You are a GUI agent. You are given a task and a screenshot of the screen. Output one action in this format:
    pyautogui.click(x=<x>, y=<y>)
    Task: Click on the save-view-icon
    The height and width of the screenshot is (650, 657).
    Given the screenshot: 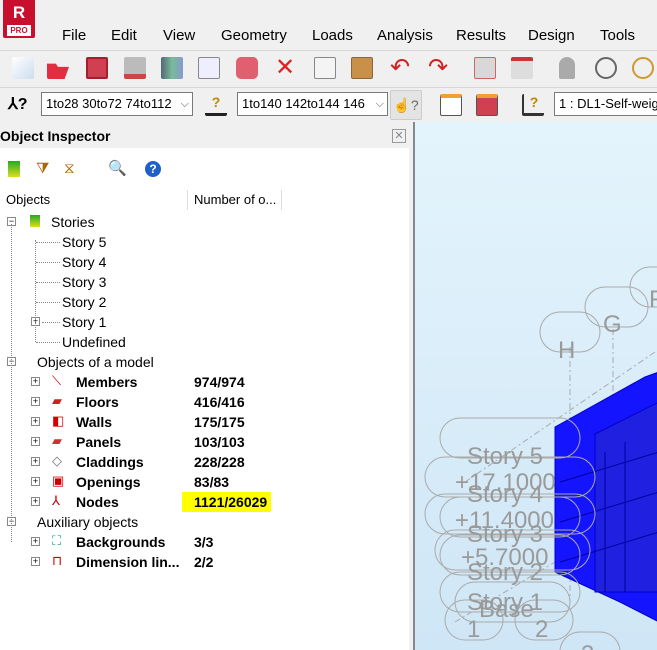 What is the action you would take?
    pyautogui.click(x=487, y=105)
    